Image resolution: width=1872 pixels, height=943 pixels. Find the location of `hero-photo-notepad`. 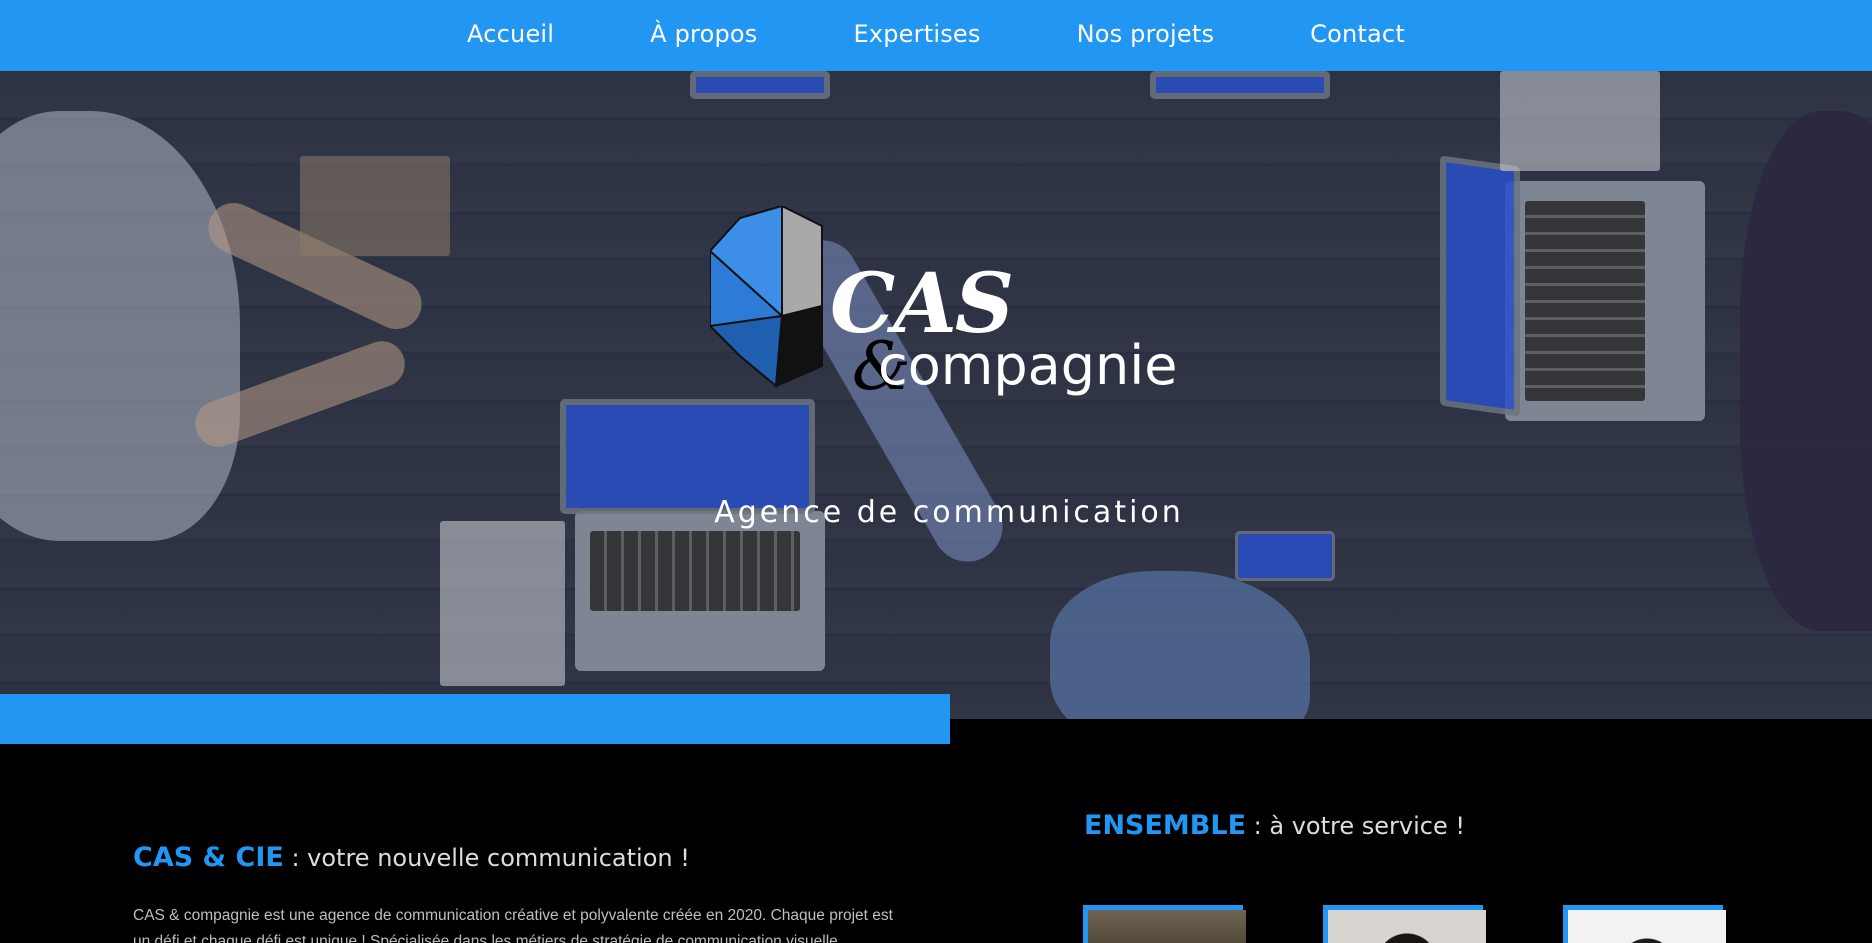

hero-photo-notepad is located at coordinates (502, 603).